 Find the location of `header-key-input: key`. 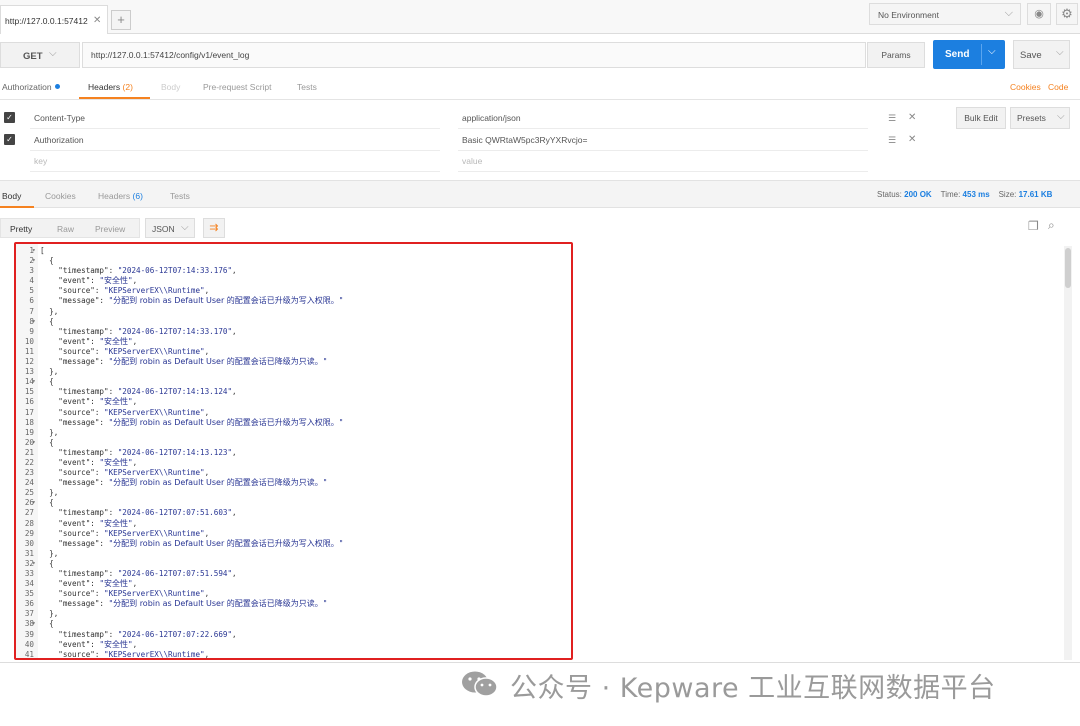

header-key-input: key is located at coordinates (40, 161).